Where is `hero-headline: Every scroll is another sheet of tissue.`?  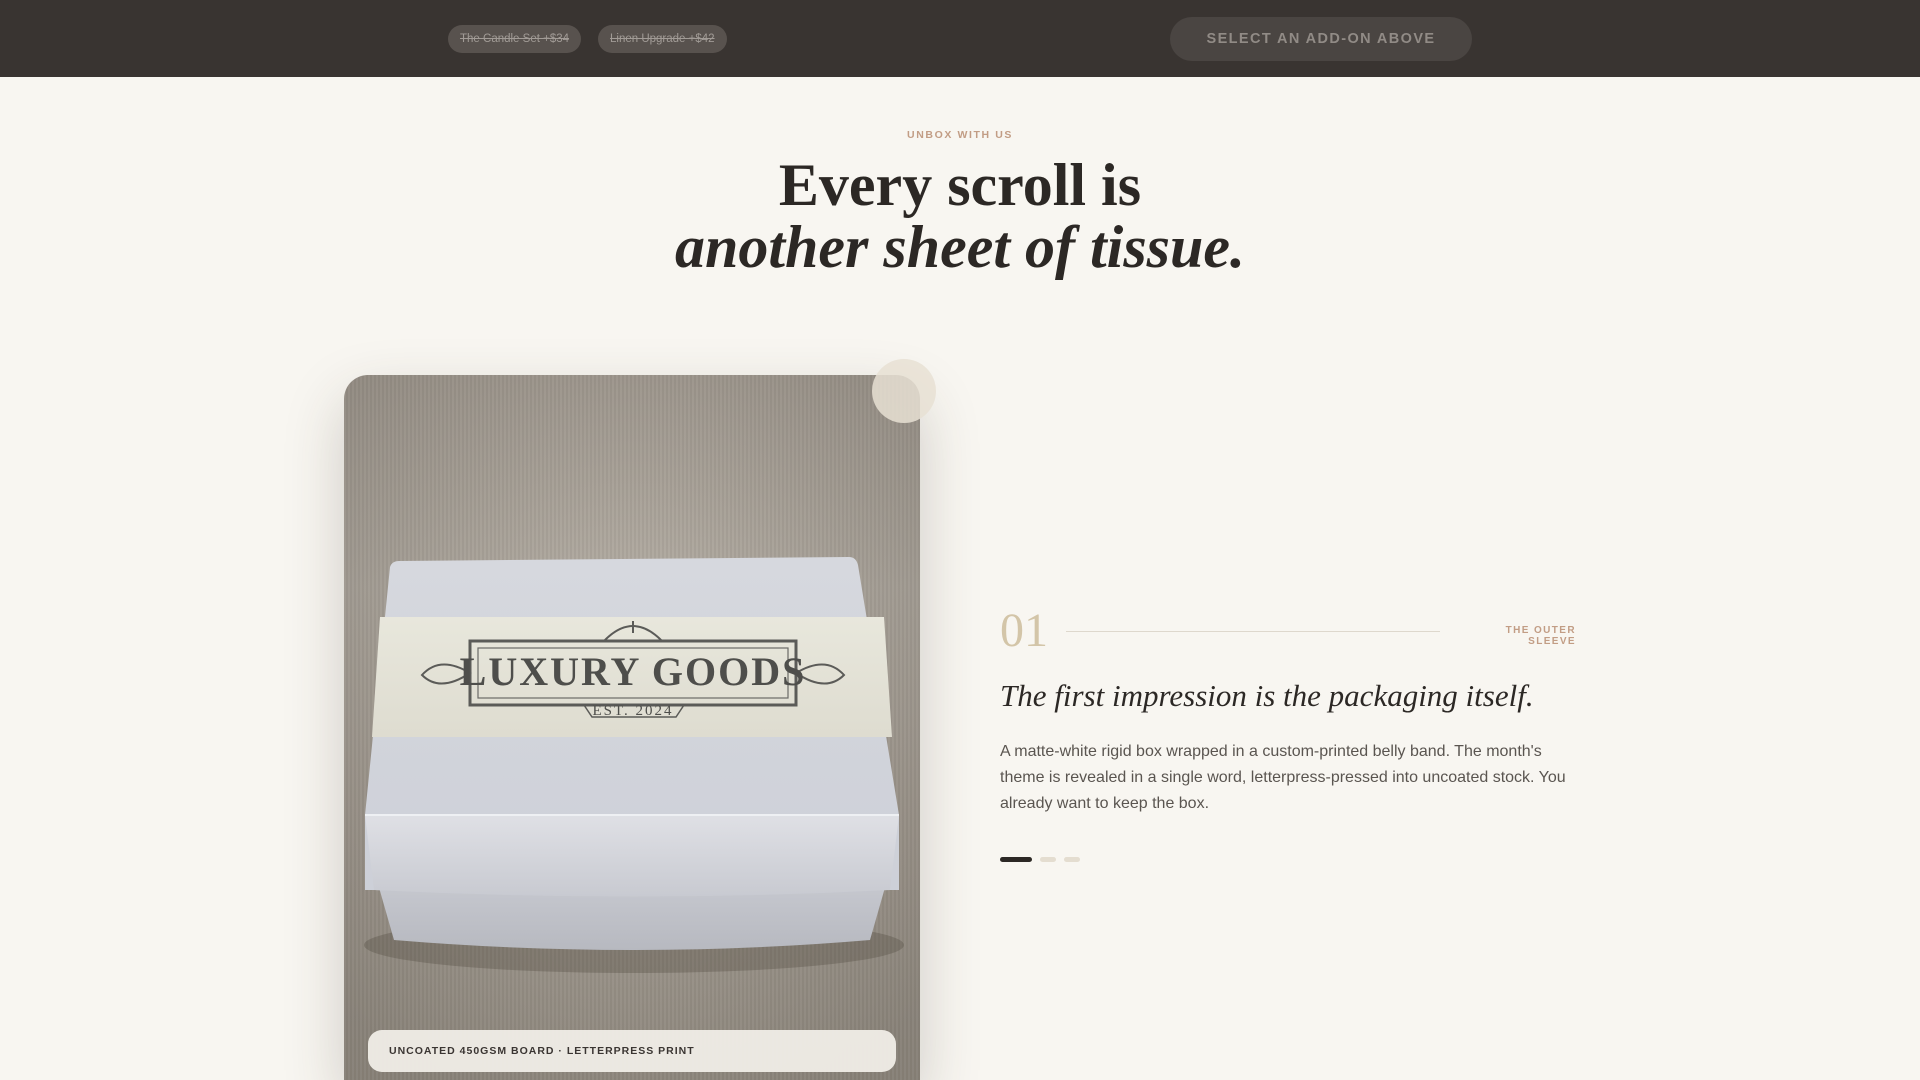
hero-headline: Every scroll is another sheet of tissue. is located at coordinates (960, 216).